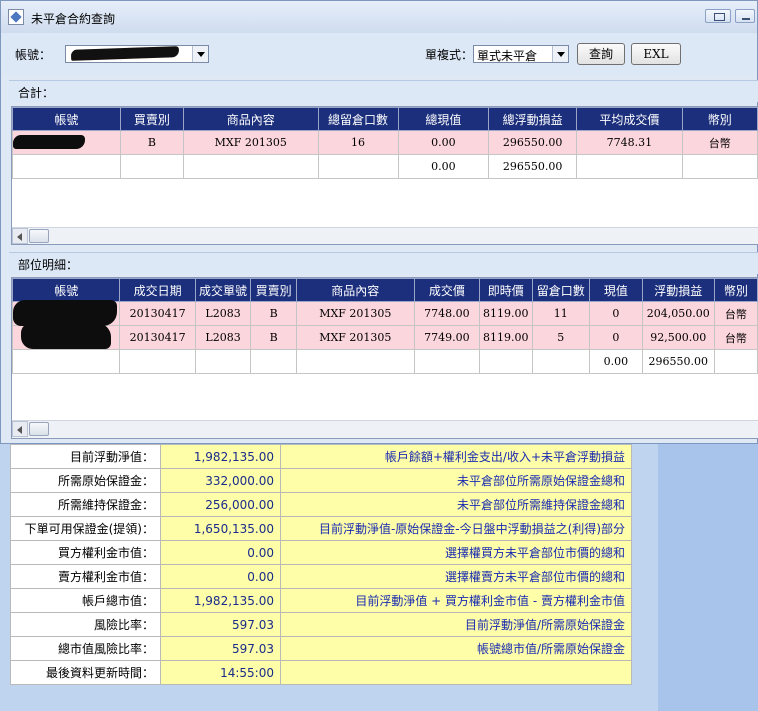 This screenshot has height=711, width=758. Describe the element at coordinates (273, 290) in the screenshot. I see `detail-column-header: 買賣別` at that location.